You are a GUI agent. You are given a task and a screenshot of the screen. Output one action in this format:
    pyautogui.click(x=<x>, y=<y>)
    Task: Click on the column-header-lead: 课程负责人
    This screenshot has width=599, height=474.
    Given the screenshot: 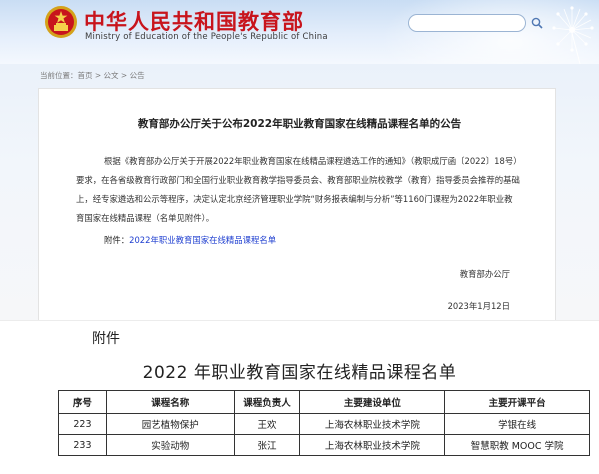 What is the action you would take?
    pyautogui.click(x=267, y=402)
    